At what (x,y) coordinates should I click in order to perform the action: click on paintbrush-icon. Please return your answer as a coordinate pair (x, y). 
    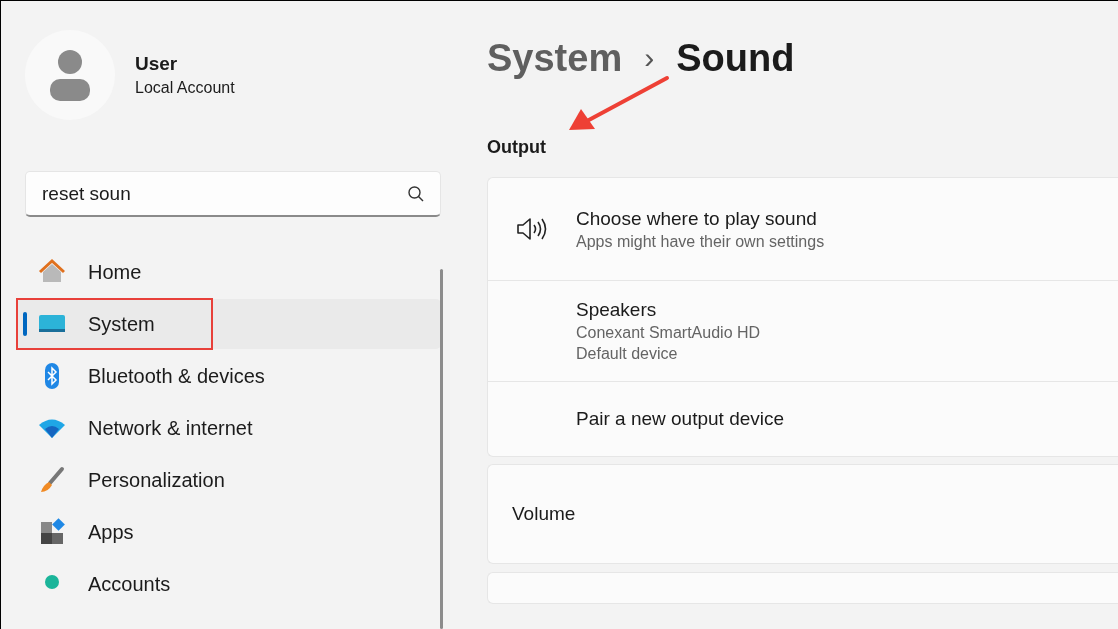
    Looking at the image, I should click on (52, 480).